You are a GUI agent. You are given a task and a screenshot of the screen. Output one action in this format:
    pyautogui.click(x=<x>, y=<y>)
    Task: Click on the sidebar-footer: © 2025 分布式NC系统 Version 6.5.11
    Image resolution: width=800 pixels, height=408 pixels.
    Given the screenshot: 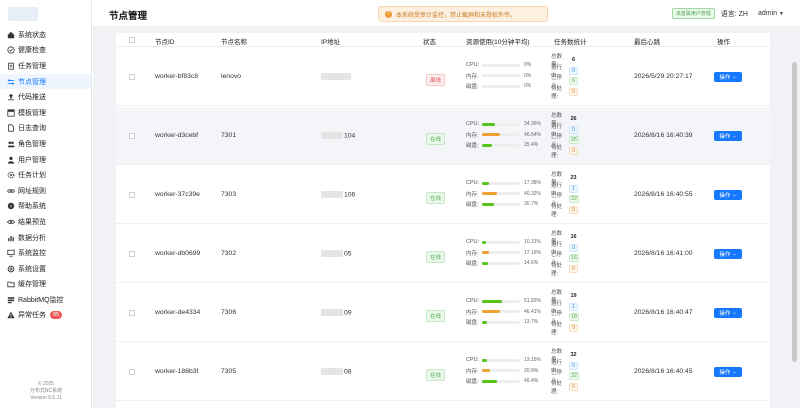 What is the action you would take?
    pyautogui.click(x=45, y=391)
    